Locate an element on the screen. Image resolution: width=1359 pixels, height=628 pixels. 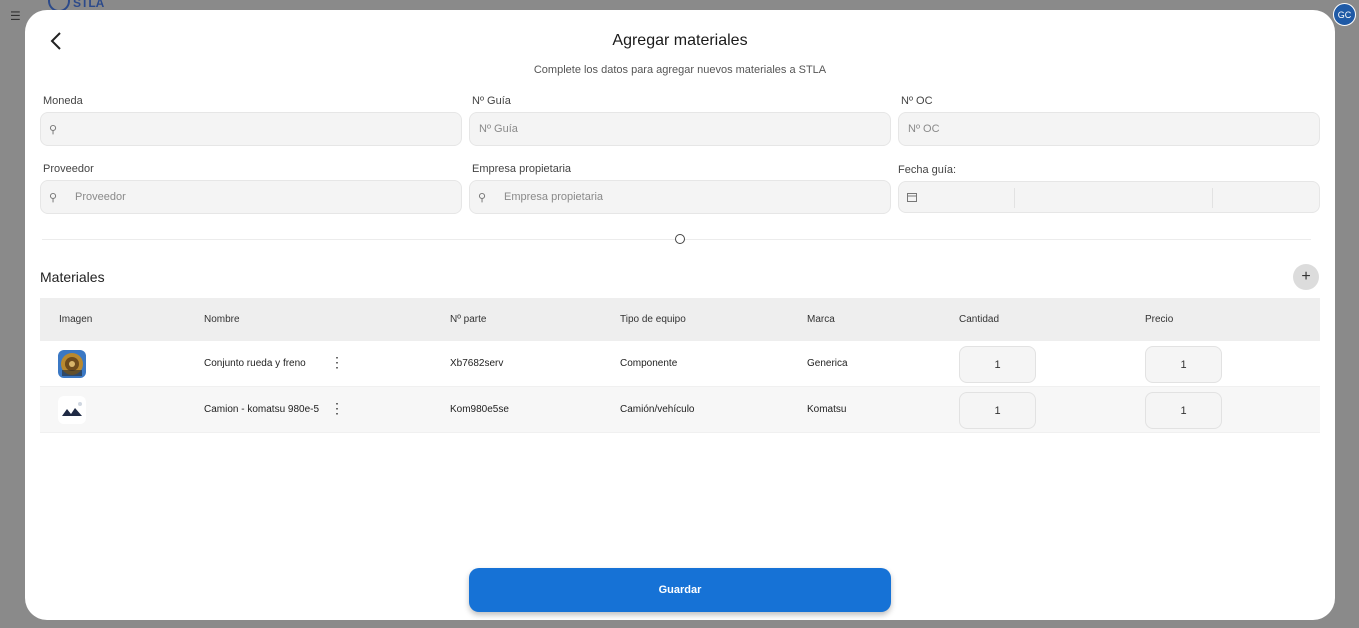
material-brand: Generica is located at coordinates (827, 363).